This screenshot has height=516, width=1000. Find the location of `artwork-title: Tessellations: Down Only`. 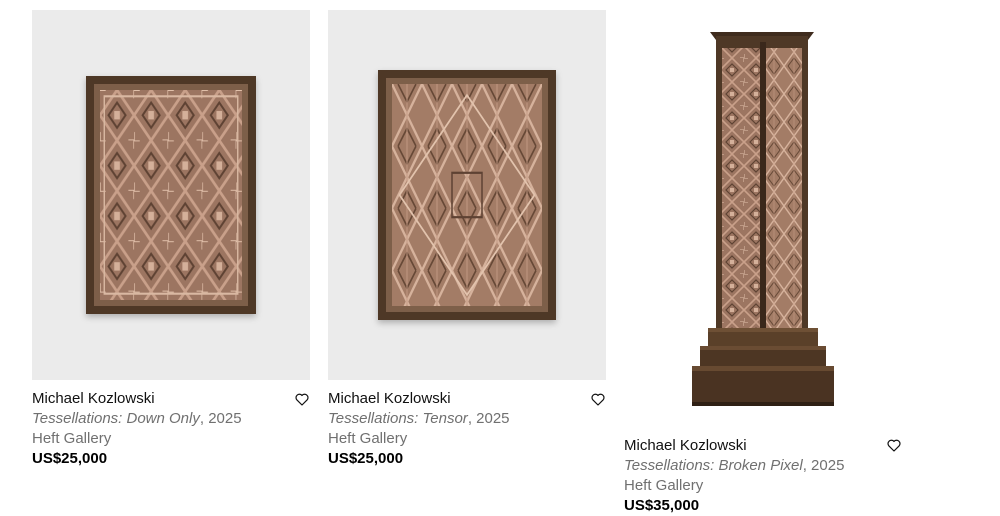

artwork-title: Tessellations: Down Only is located at coordinates (116, 418).